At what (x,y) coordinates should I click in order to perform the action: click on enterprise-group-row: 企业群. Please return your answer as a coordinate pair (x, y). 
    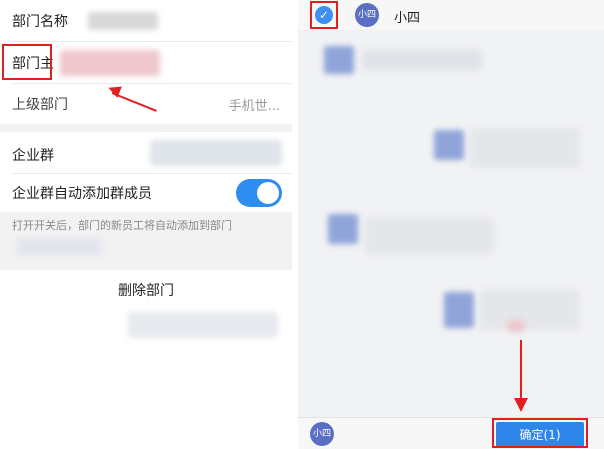
    Looking at the image, I should click on (146, 153).